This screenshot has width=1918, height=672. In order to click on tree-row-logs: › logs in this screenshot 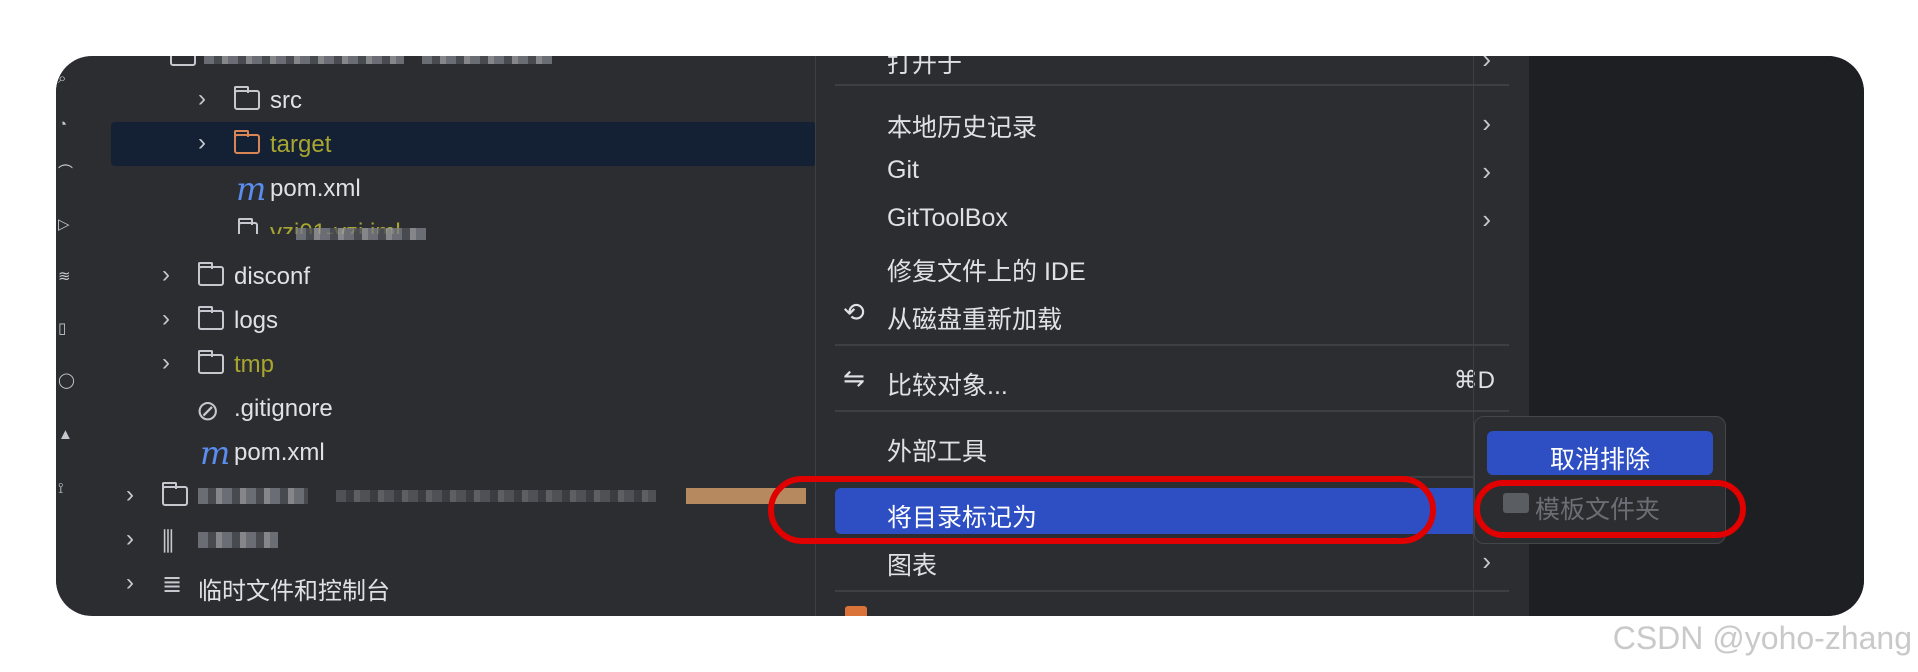, I will do `click(451, 320)`.